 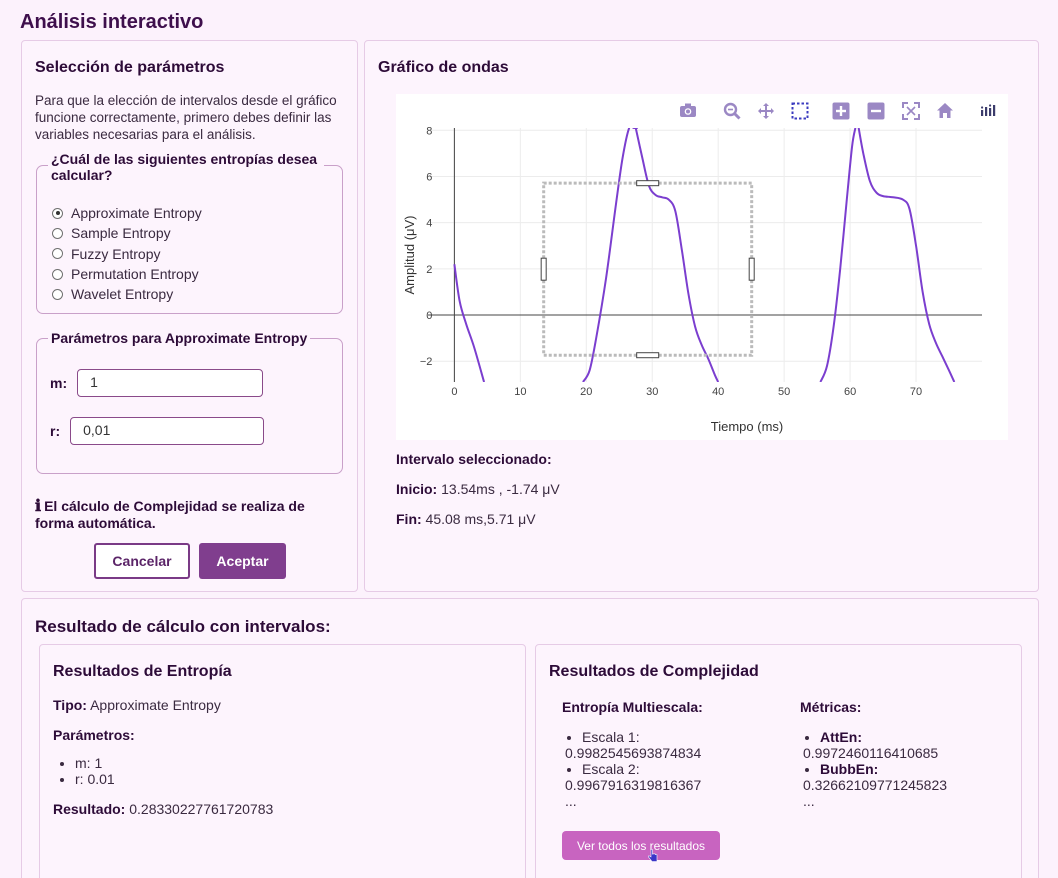 What do you see at coordinates (135, 274) in the screenshot?
I see `entropy-option-label: Permutation Entropy` at bounding box center [135, 274].